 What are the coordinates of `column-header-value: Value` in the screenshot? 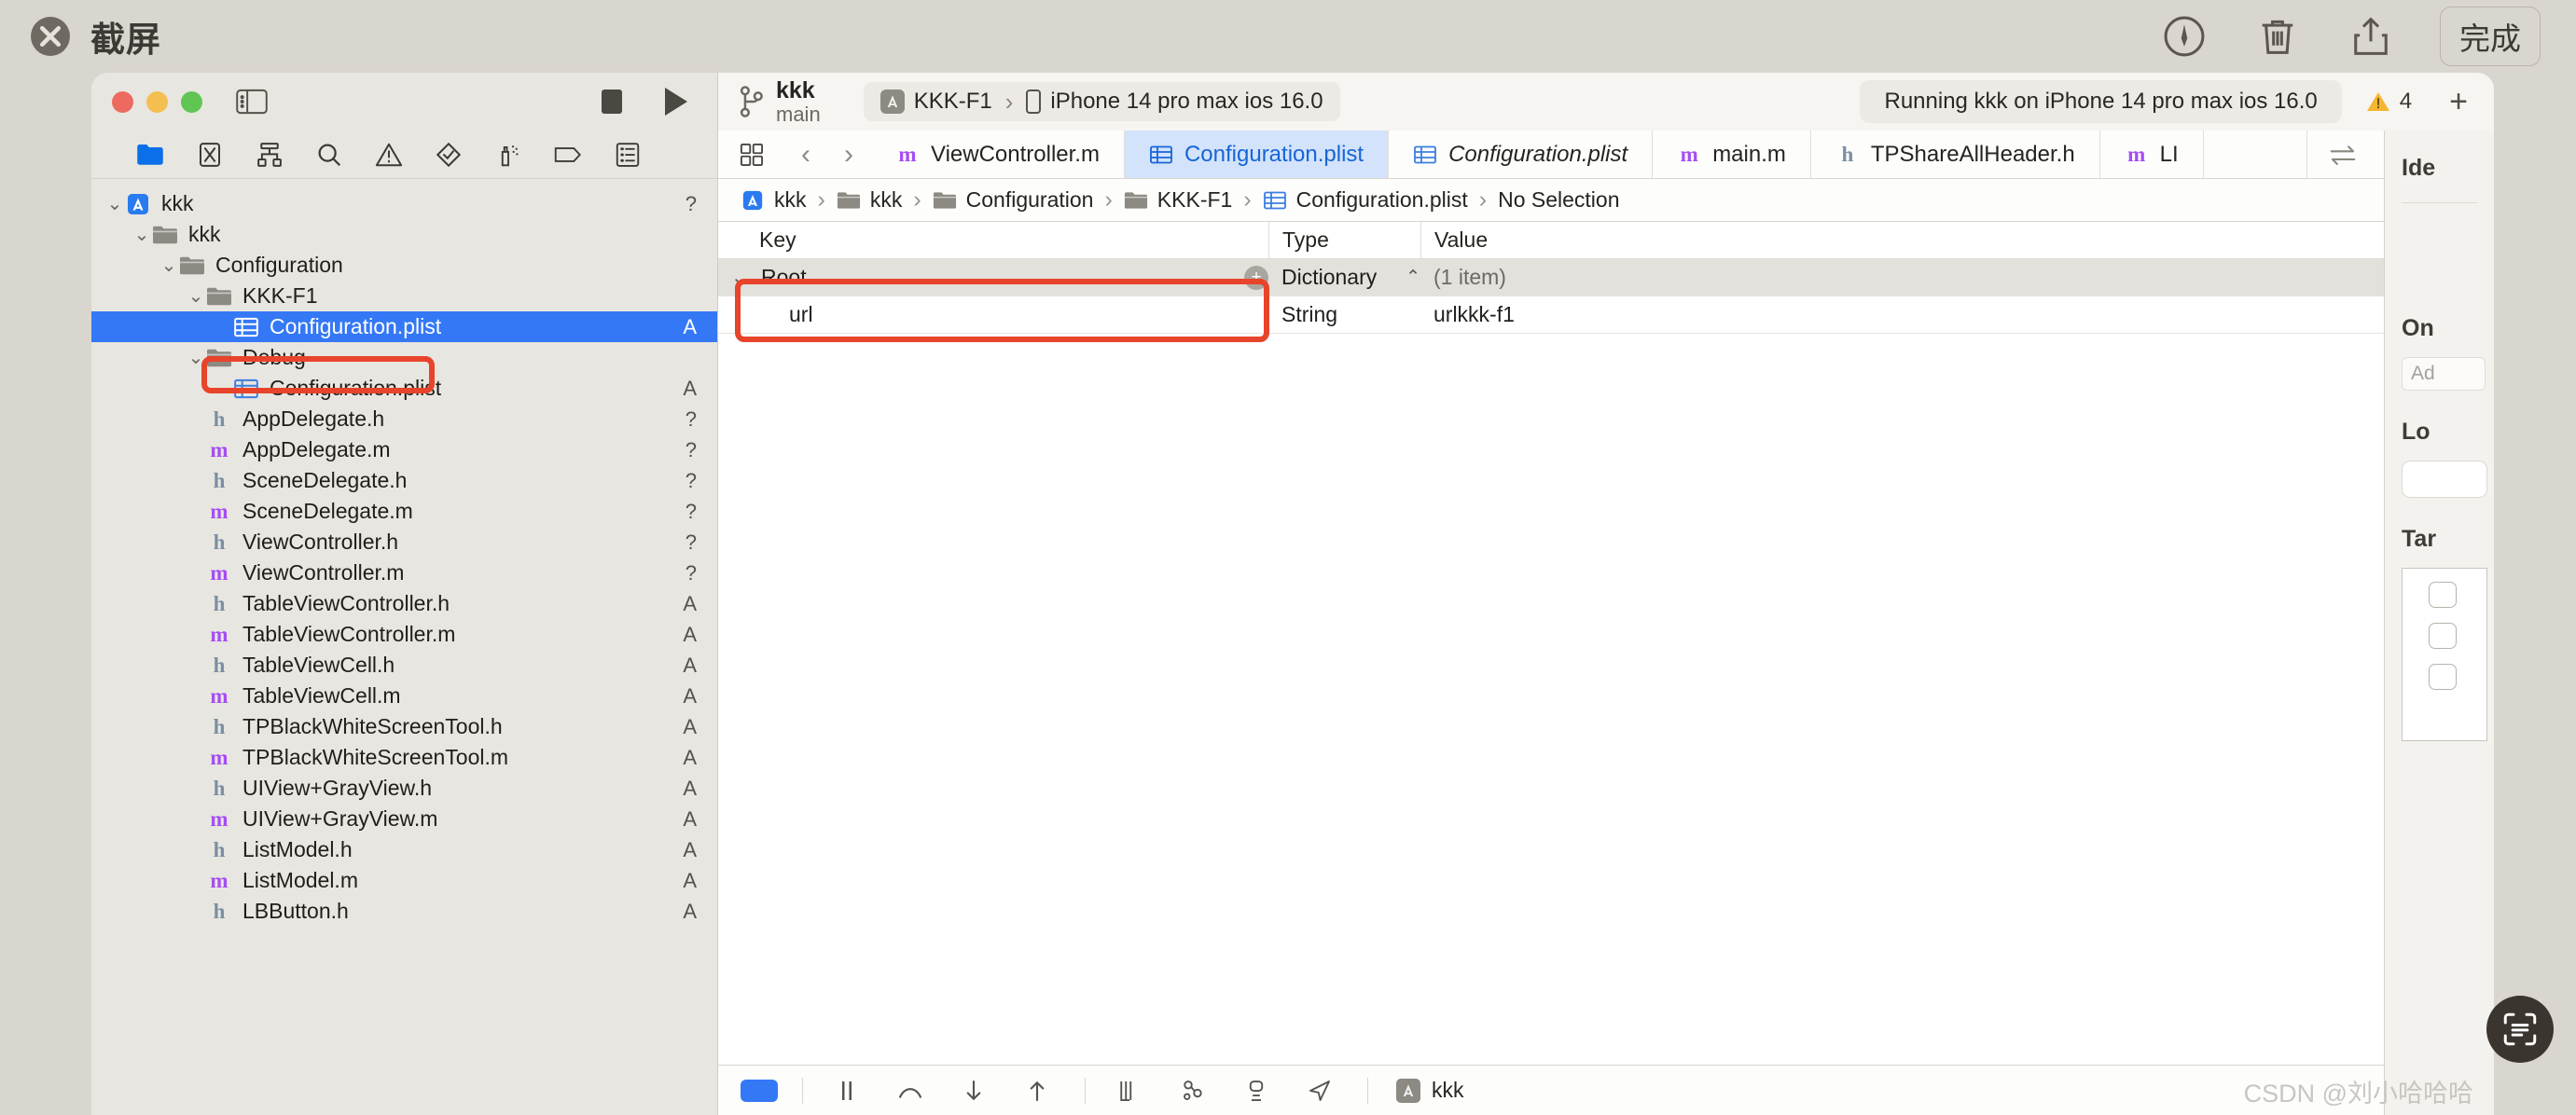 It's located at (1957, 240).